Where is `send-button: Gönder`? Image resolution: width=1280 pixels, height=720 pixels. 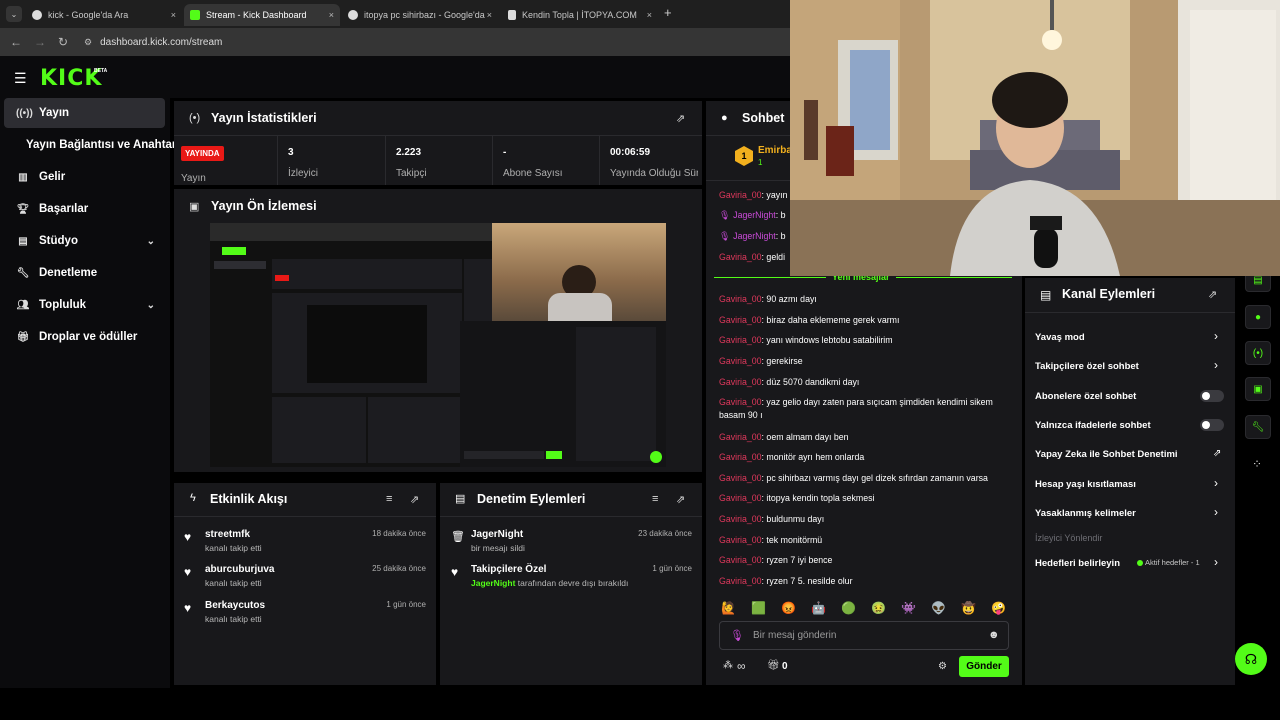
send-button: Gönder is located at coordinates (984, 666).